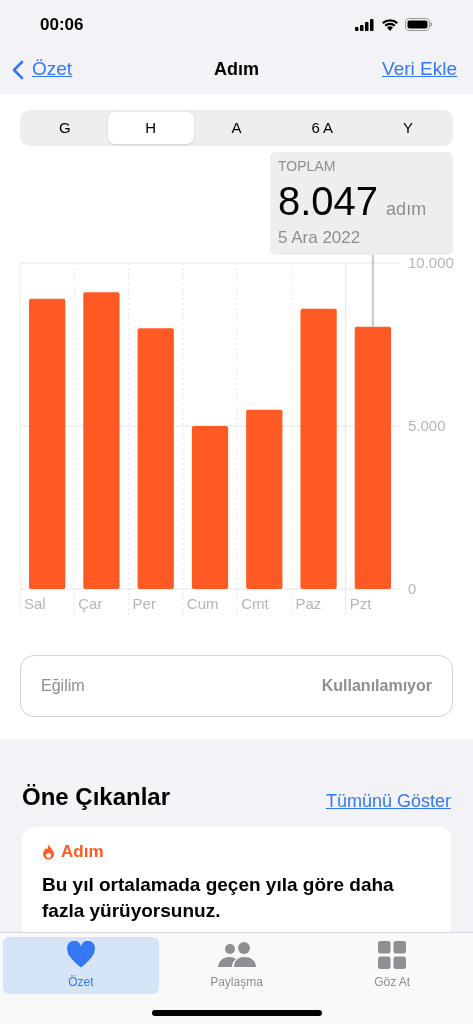 The image size is (473, 1024). What do you see at coordinates (408, 128) in the screenshot?
I see `segment: Y` at bounding box center [408, 128].